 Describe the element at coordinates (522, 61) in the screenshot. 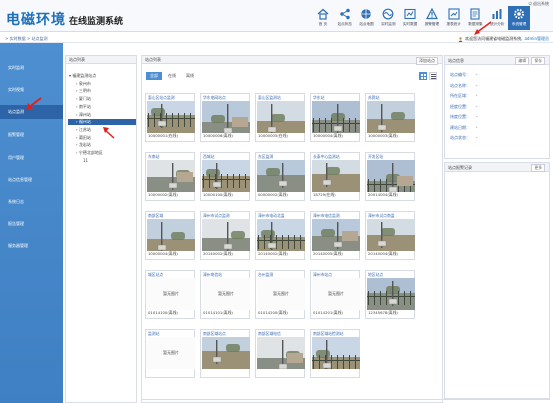

I see `edit-button: 编辑` at that location.